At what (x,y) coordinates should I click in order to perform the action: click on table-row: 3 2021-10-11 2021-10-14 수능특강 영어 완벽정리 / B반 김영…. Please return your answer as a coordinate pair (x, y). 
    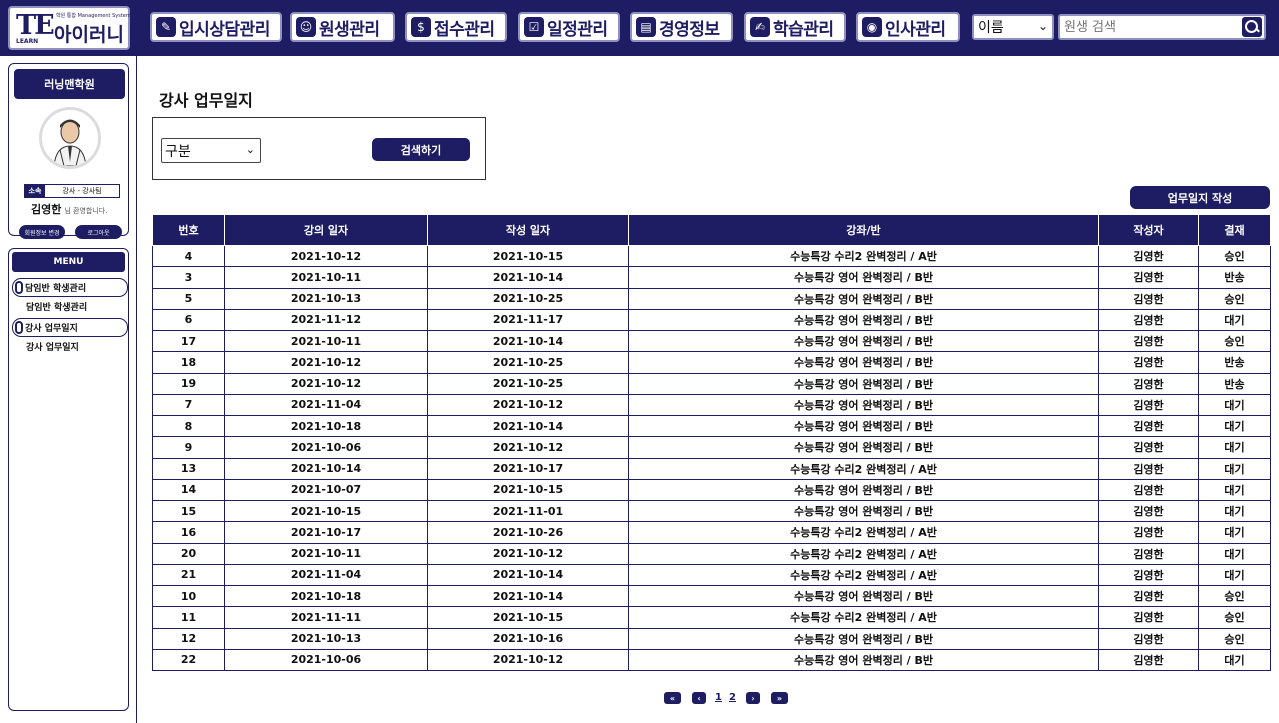
    Looking at the image, I should click on (711, 277).